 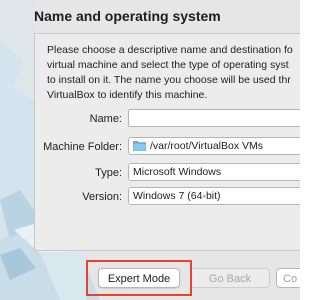 I want to click on version-select: Windows 7 (64-bit), so click(x=214, y=196).